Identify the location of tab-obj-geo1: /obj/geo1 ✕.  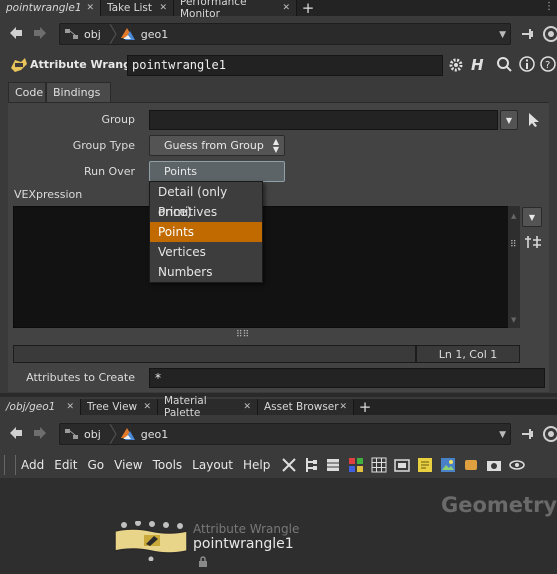
(40, 407).